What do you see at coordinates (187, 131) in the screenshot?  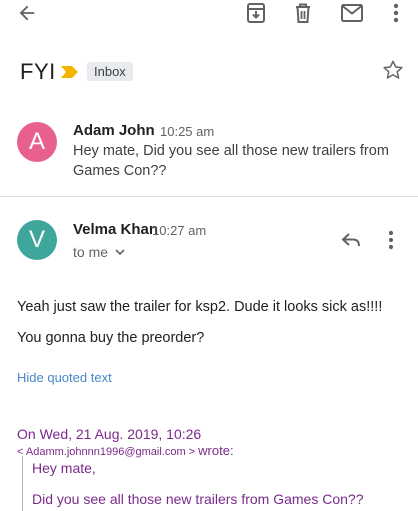 I see `message-time: 10:25 am` at bounding box center [187, 131].